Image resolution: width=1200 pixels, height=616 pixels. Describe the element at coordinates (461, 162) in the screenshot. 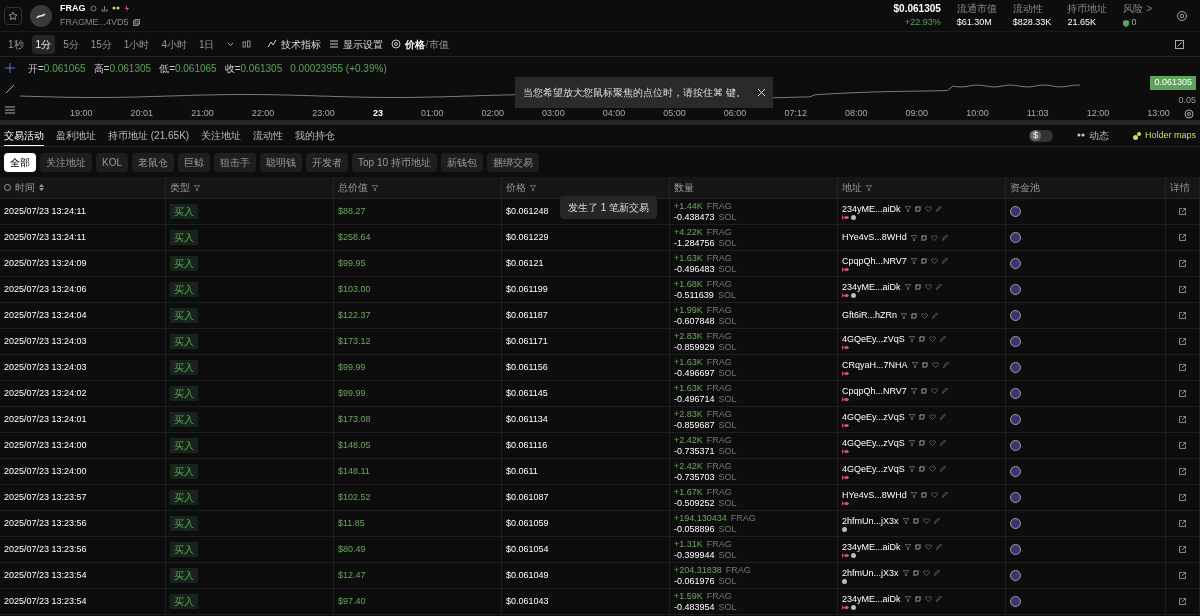

I see `filter-chip: 新钱包` at that location.